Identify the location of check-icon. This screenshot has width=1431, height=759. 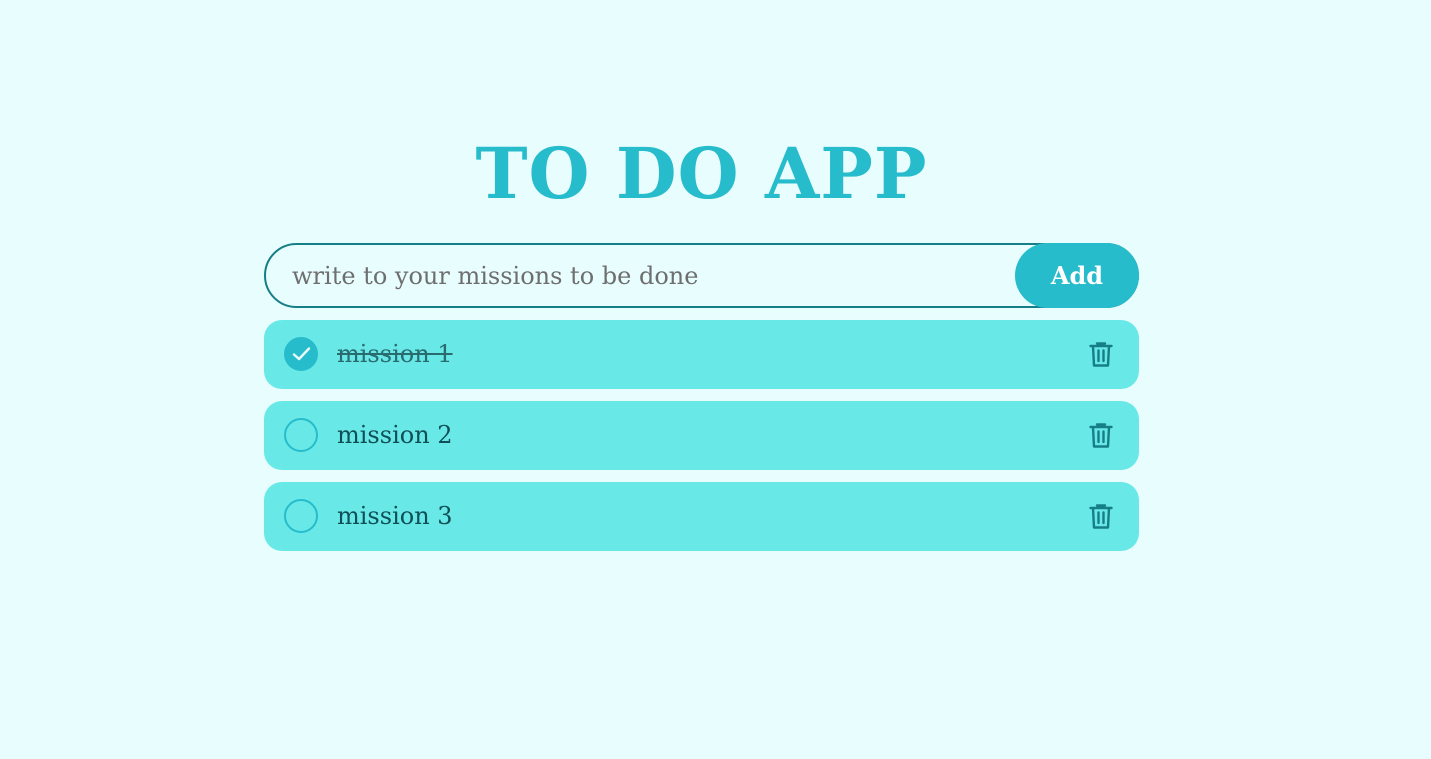
(301, 354).